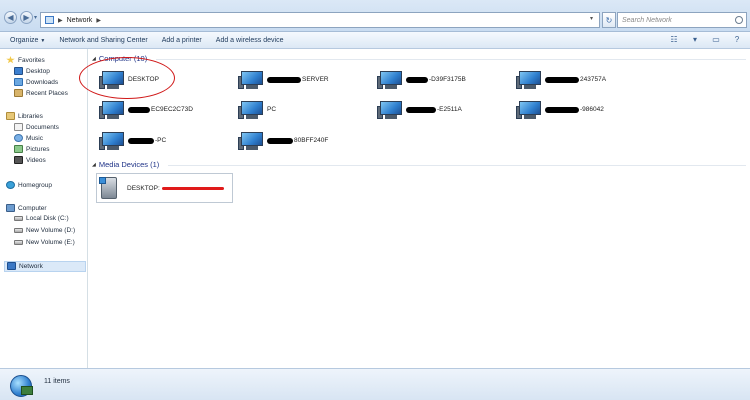 The width and height of the screenshot is (750, 400). What do you see at coordinates (192, 188) in the screenshot?
I see `redaction-scribble` at bounding box center [192, 188].